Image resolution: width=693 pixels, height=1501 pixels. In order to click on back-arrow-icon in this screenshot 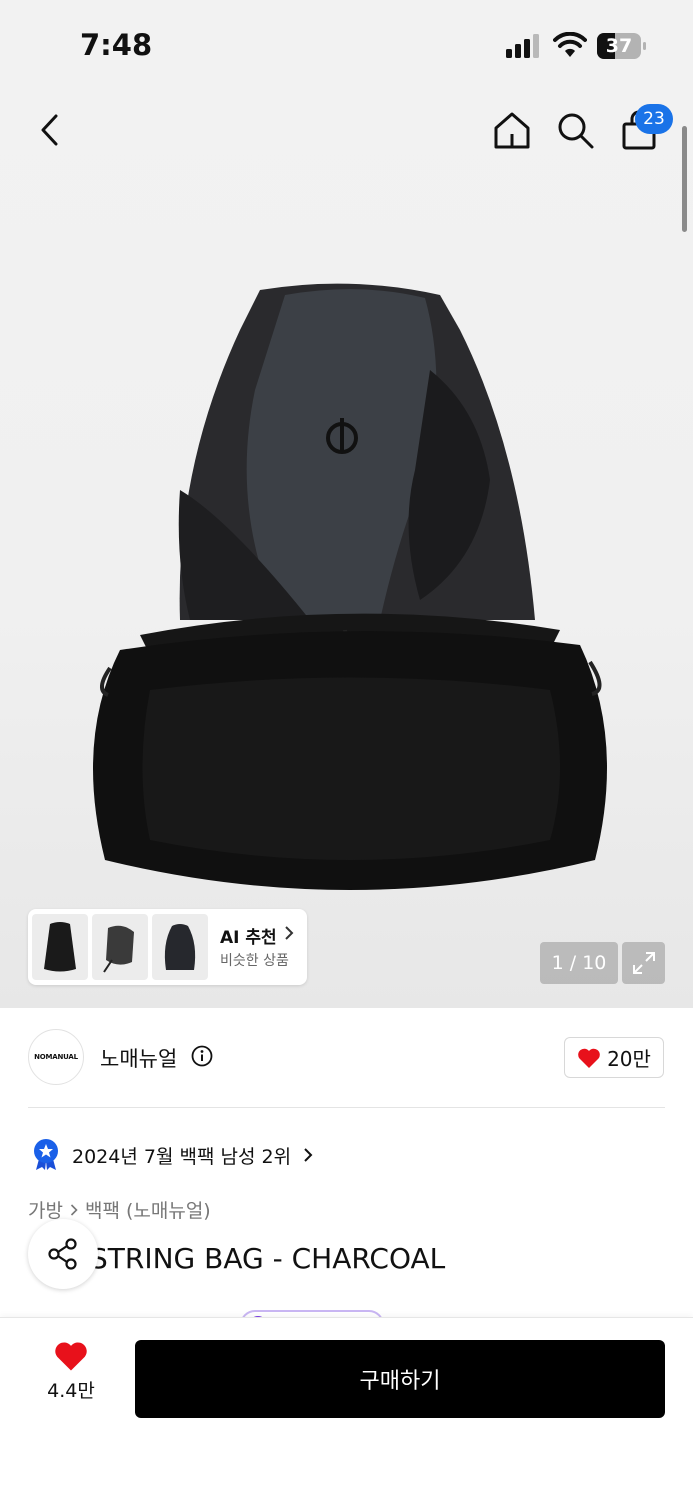, I will do `click(49, 130)`.